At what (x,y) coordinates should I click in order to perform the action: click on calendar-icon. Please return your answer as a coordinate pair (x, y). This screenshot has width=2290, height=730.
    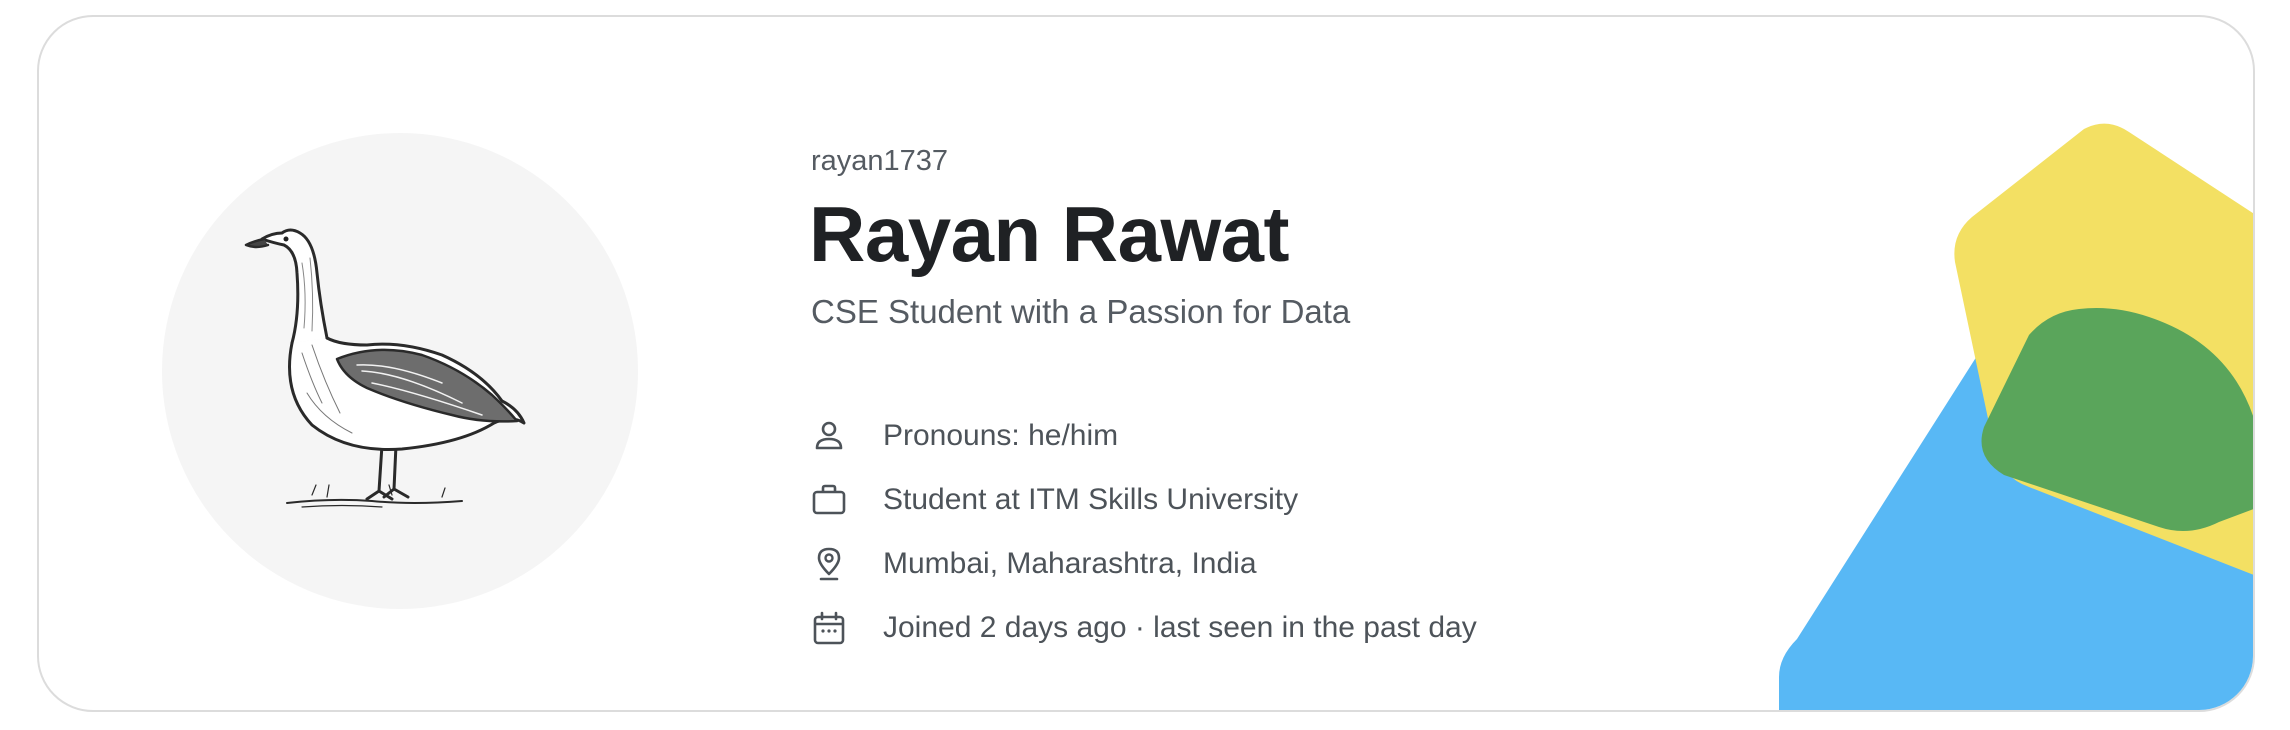
    Looking at the image, I should click on (829, 628).